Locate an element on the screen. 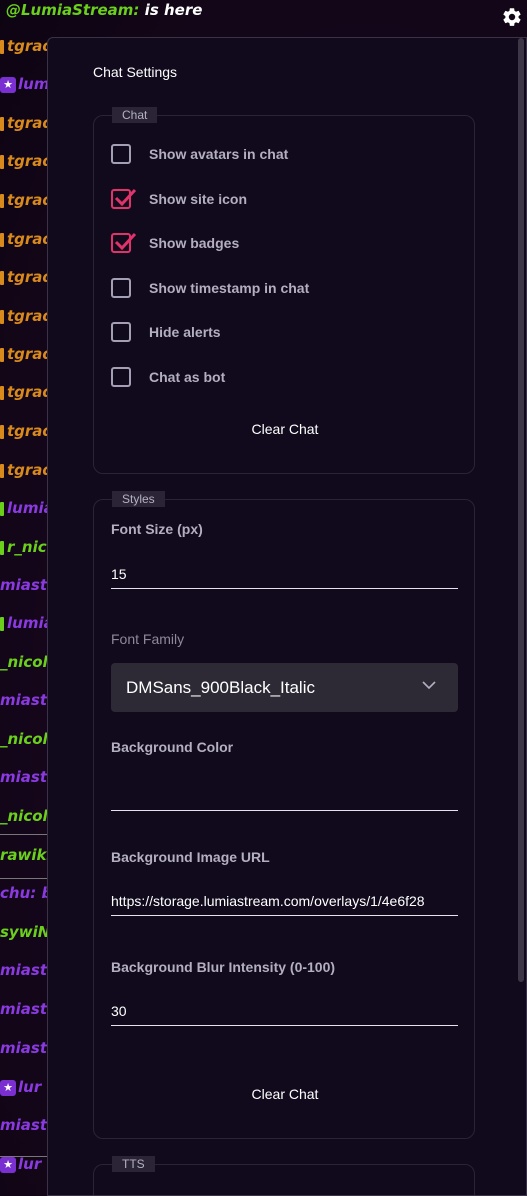  clear-chat-button: Clear Chat is located at coordinates (285, 429).